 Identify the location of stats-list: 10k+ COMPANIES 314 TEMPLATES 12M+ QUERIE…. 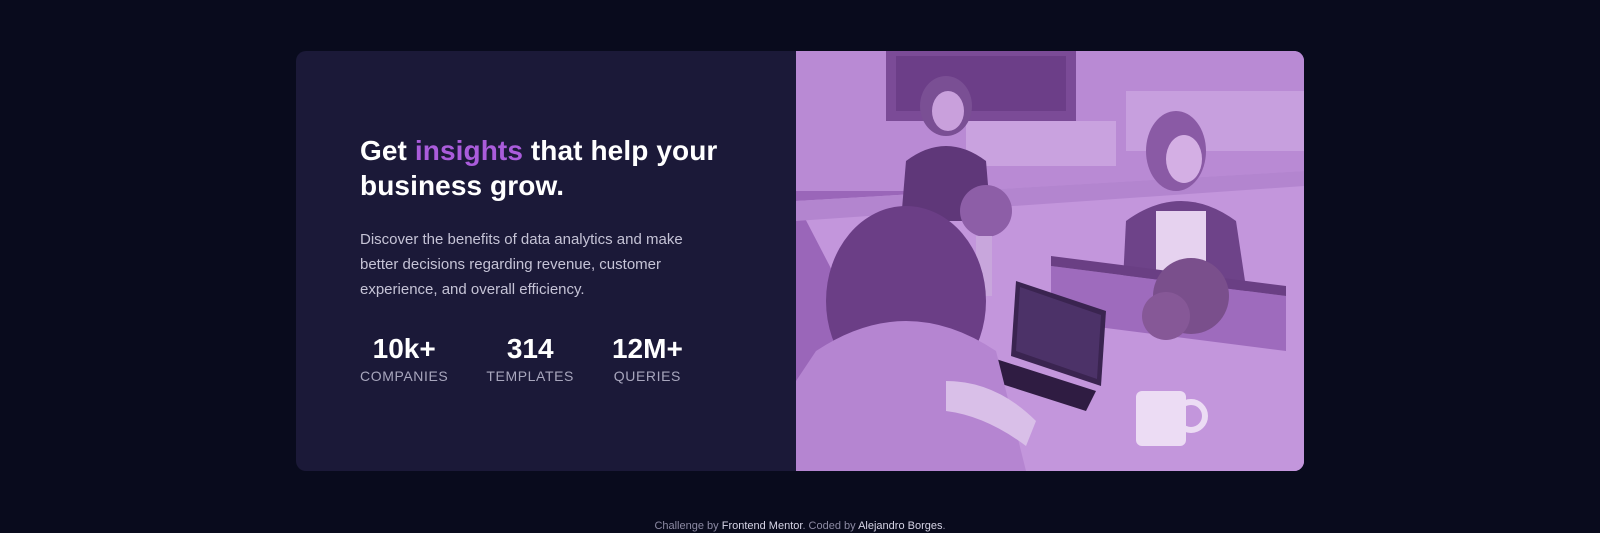
(540, 358).